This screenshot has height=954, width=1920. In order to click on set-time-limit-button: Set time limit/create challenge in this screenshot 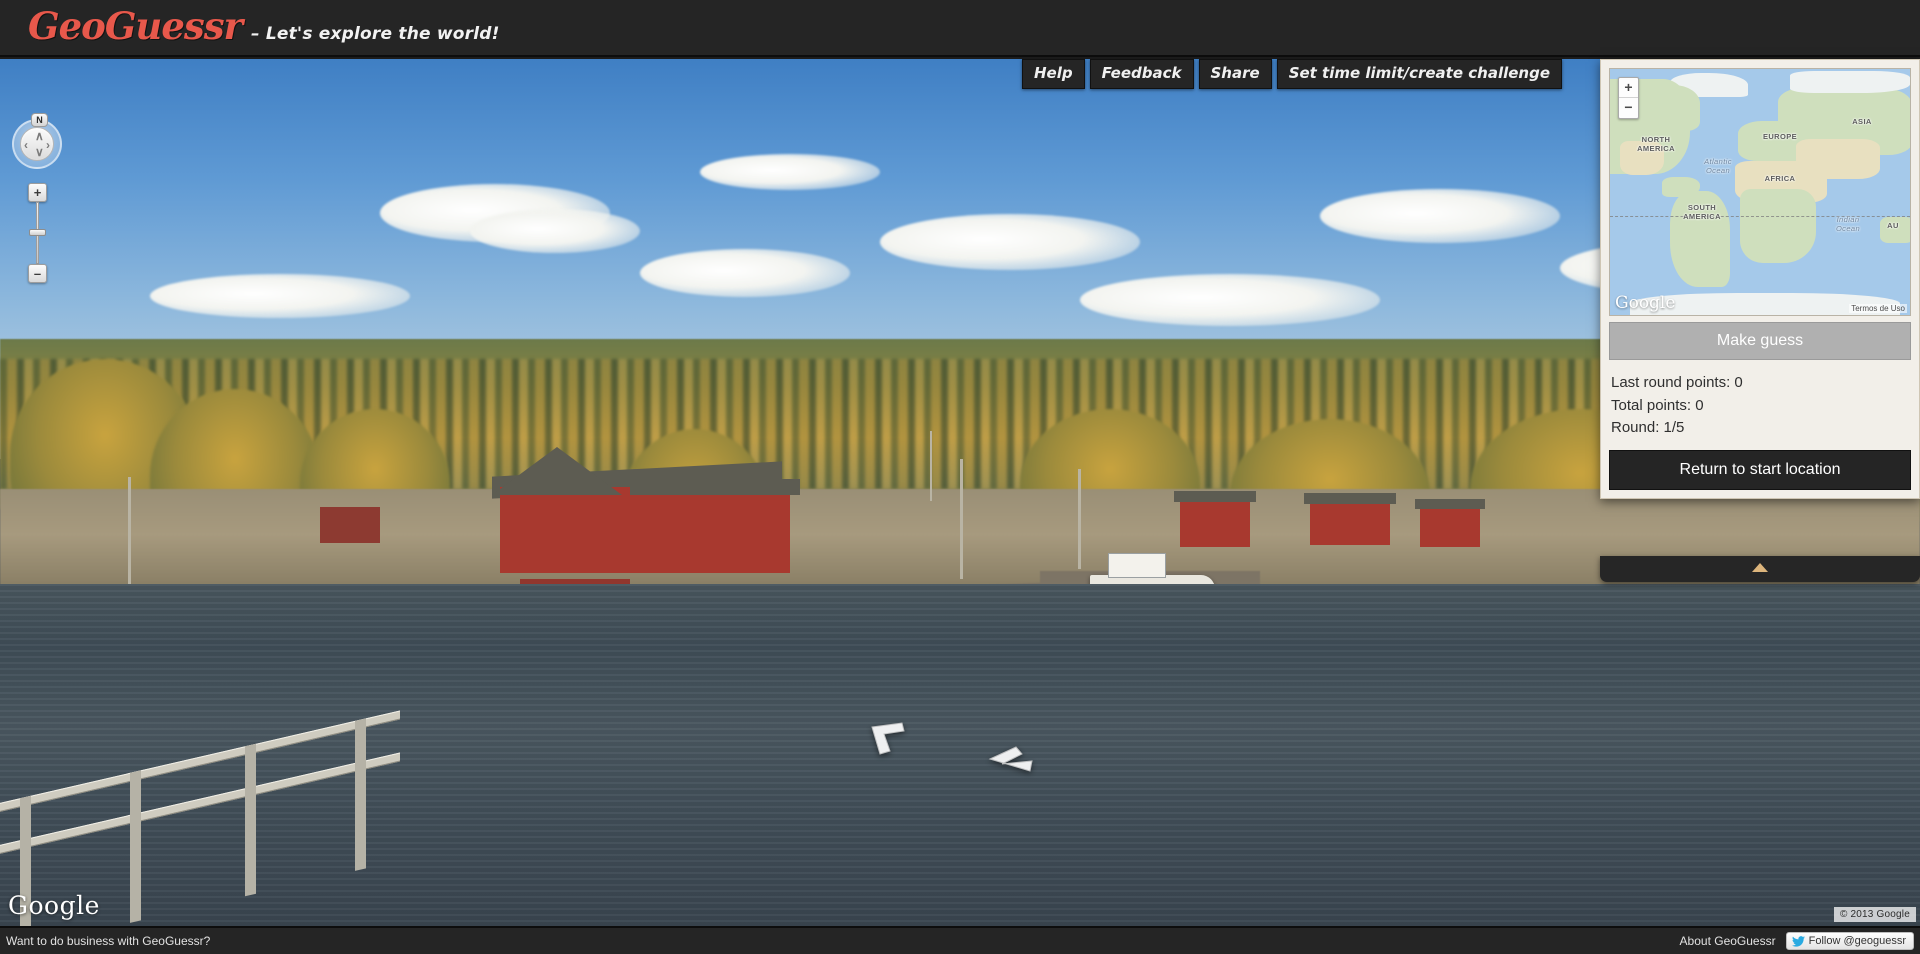, I will do `click(1419, 74)`.